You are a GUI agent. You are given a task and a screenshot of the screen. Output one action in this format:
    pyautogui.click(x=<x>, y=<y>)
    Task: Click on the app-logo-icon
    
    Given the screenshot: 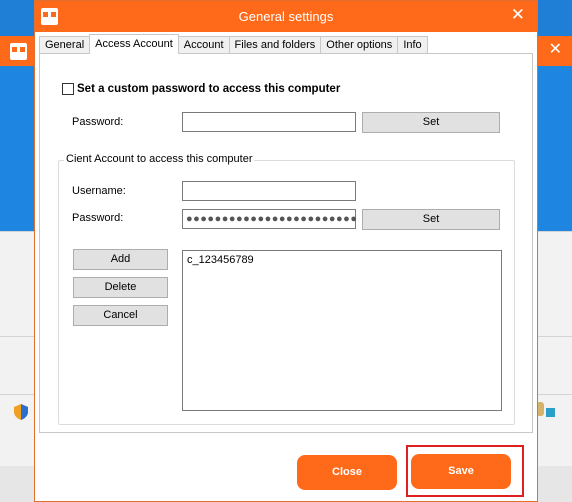 What is the action you would take?
    pyautogui.click(x=18, y=51)
    